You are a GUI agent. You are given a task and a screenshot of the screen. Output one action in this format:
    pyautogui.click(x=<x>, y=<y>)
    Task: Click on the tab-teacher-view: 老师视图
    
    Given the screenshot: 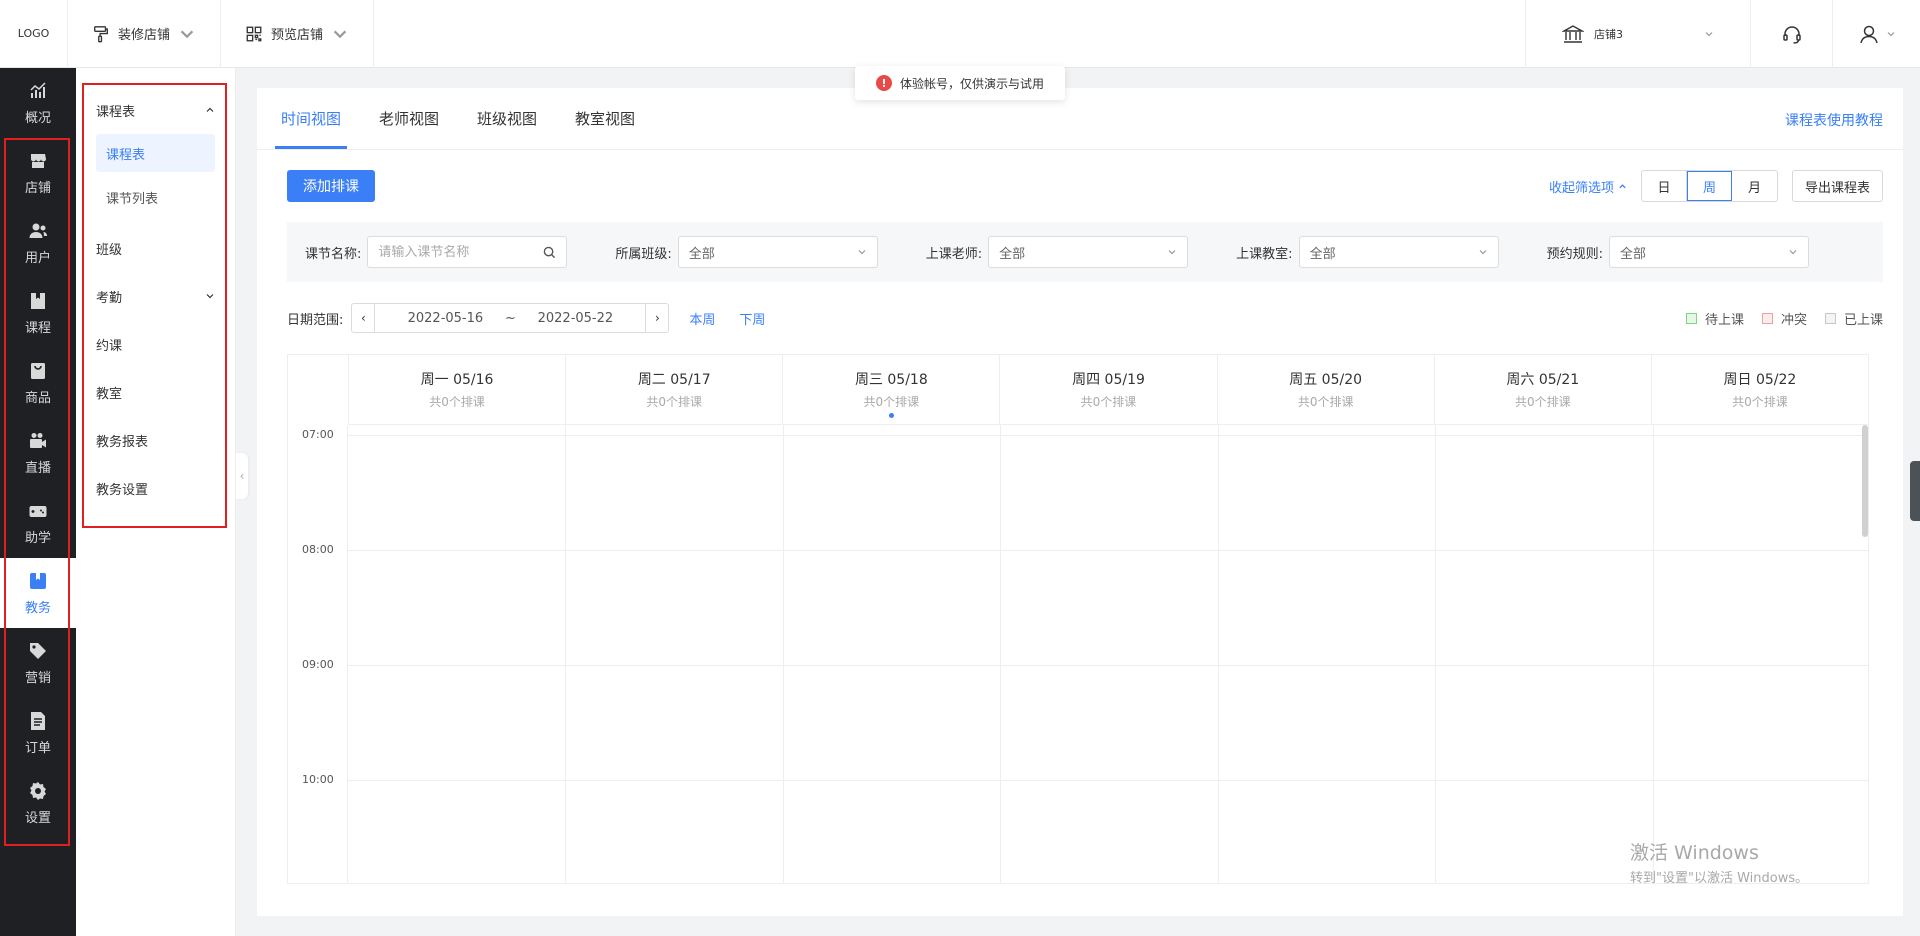 What is the action you would take?
    pyautogui.click(x=419, y=118)
    